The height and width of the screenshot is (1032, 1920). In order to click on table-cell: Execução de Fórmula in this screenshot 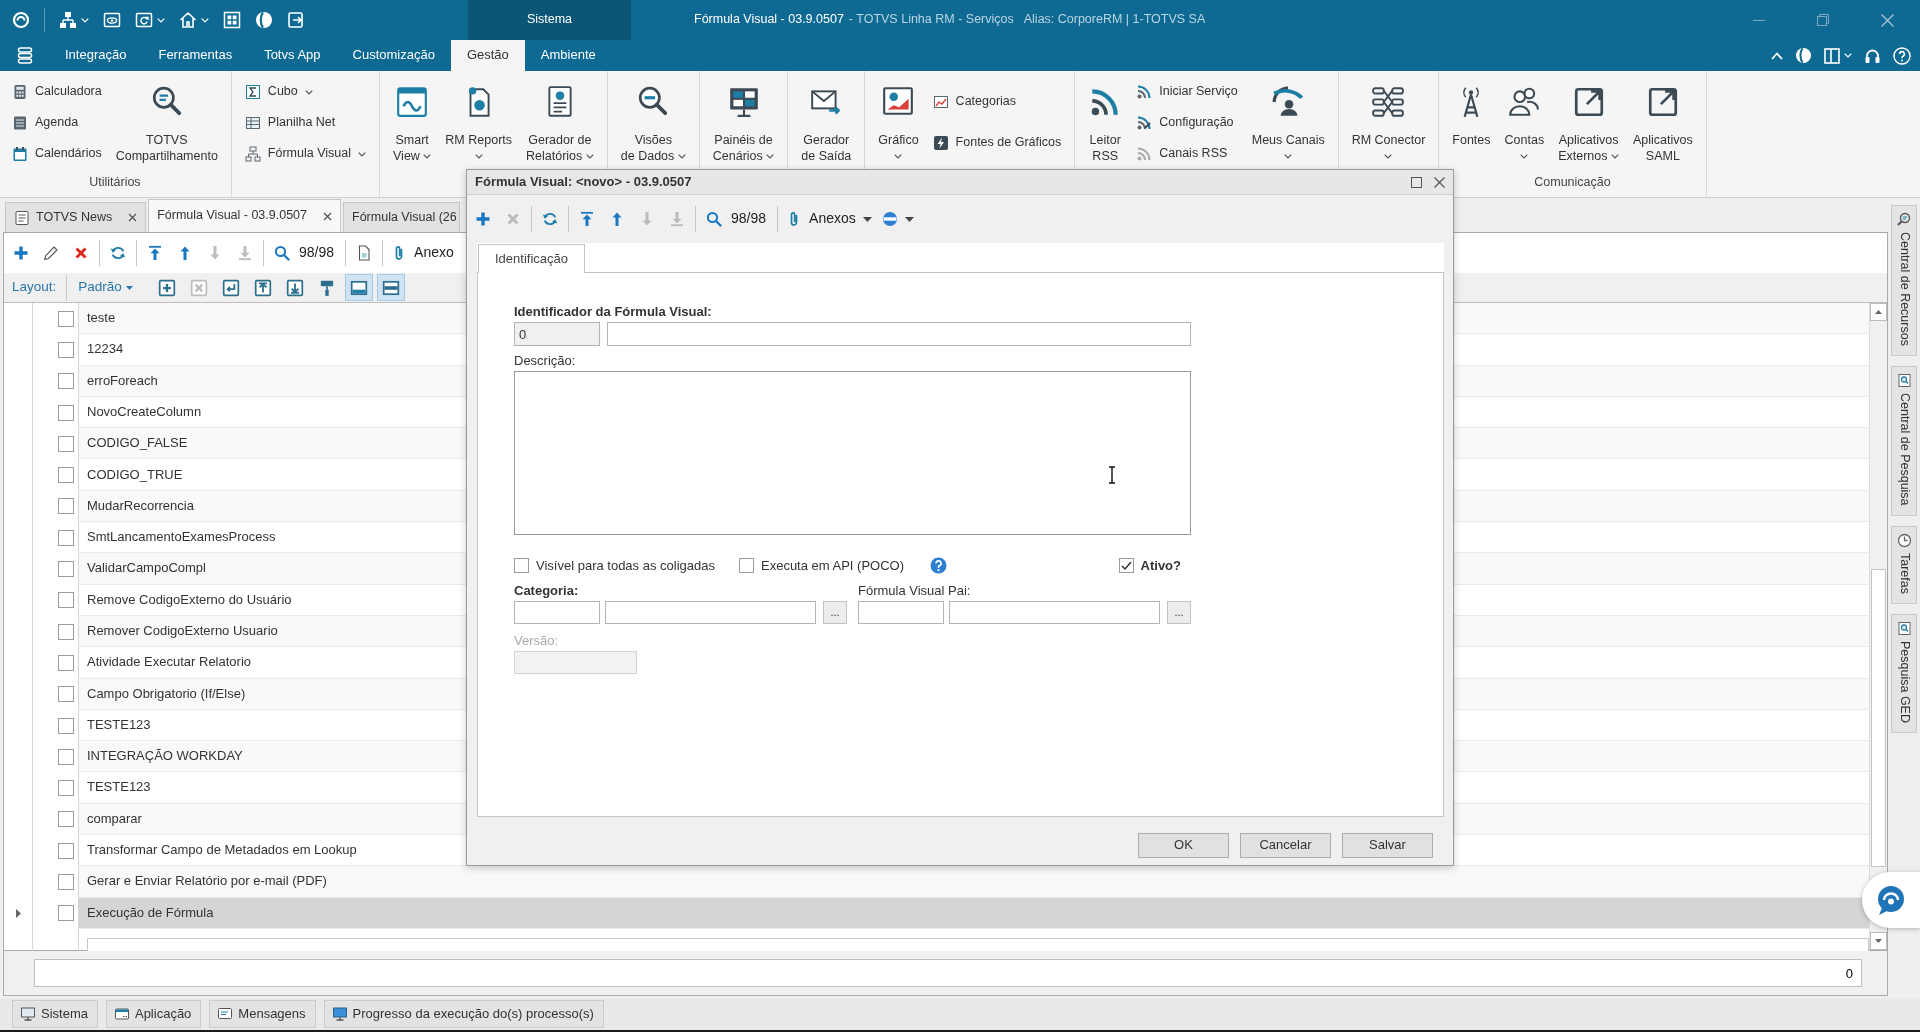, I will do `click(974, 913)`.